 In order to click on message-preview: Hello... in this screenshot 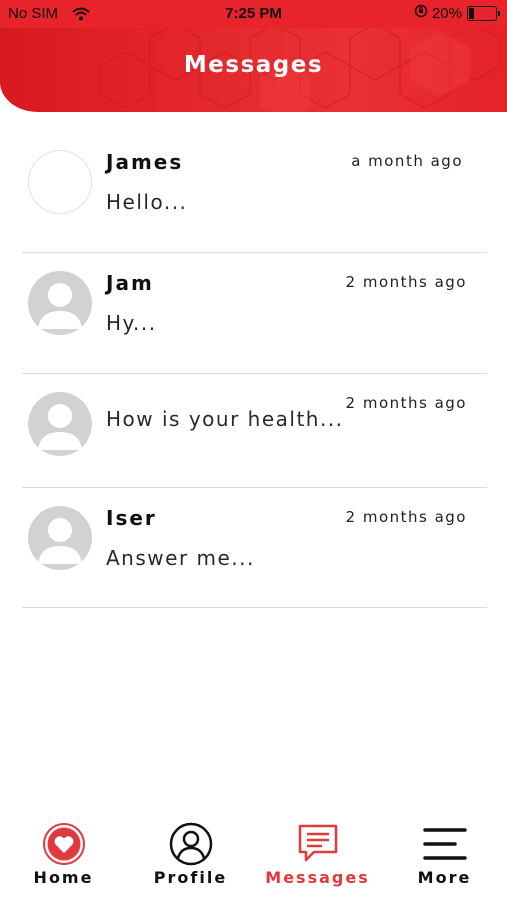, I will do `click(147, 202)`.